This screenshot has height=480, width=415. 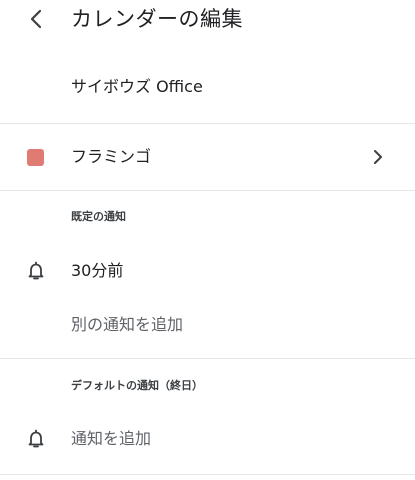 What do you see at coordinates (137, 86) in the screenshot?
I see `calendar-account-name: サイボウズ Office` at bounding box center [137, 86].